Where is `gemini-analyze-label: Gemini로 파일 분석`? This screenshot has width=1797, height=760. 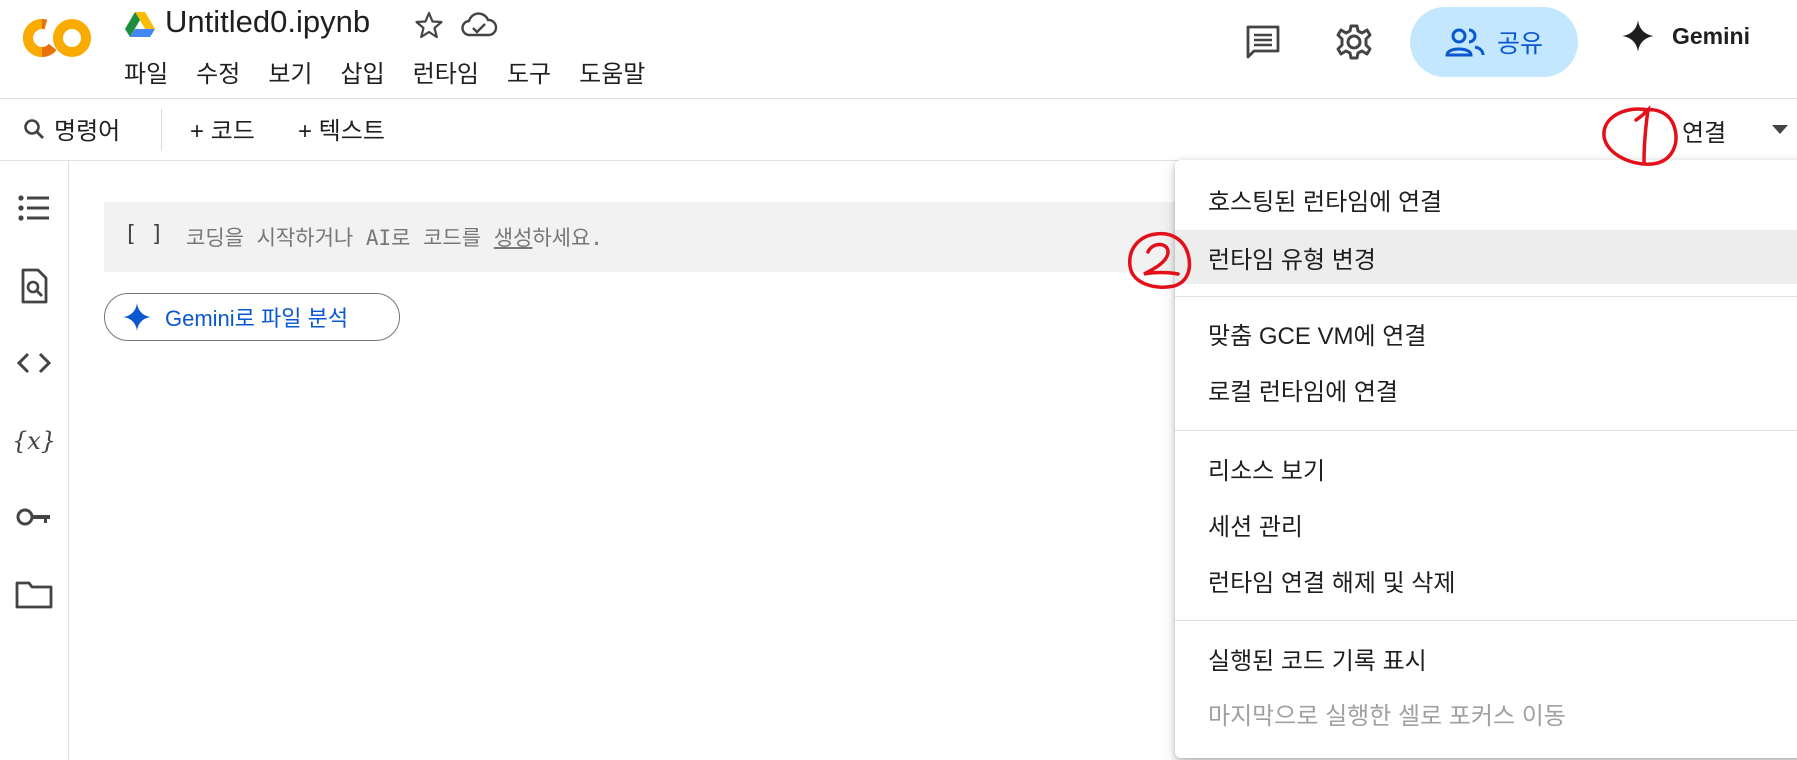 gemini-analyze-label: Gemini로 파일 분석 is located at coordinates (257, 318).